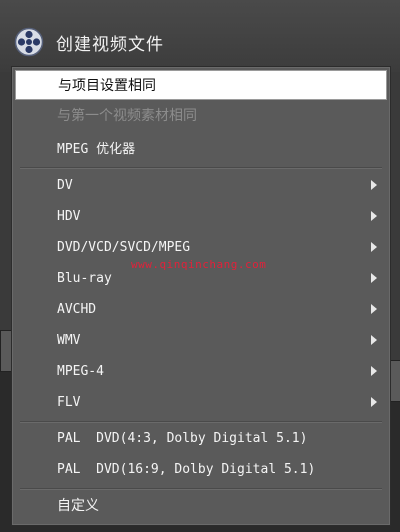 The height and width of the screenshot is (532, 400). Describe the element at coordinates (201, 371) in the screenshot. I see `menu-item-mpeg-4: MPEG-4` at that location.